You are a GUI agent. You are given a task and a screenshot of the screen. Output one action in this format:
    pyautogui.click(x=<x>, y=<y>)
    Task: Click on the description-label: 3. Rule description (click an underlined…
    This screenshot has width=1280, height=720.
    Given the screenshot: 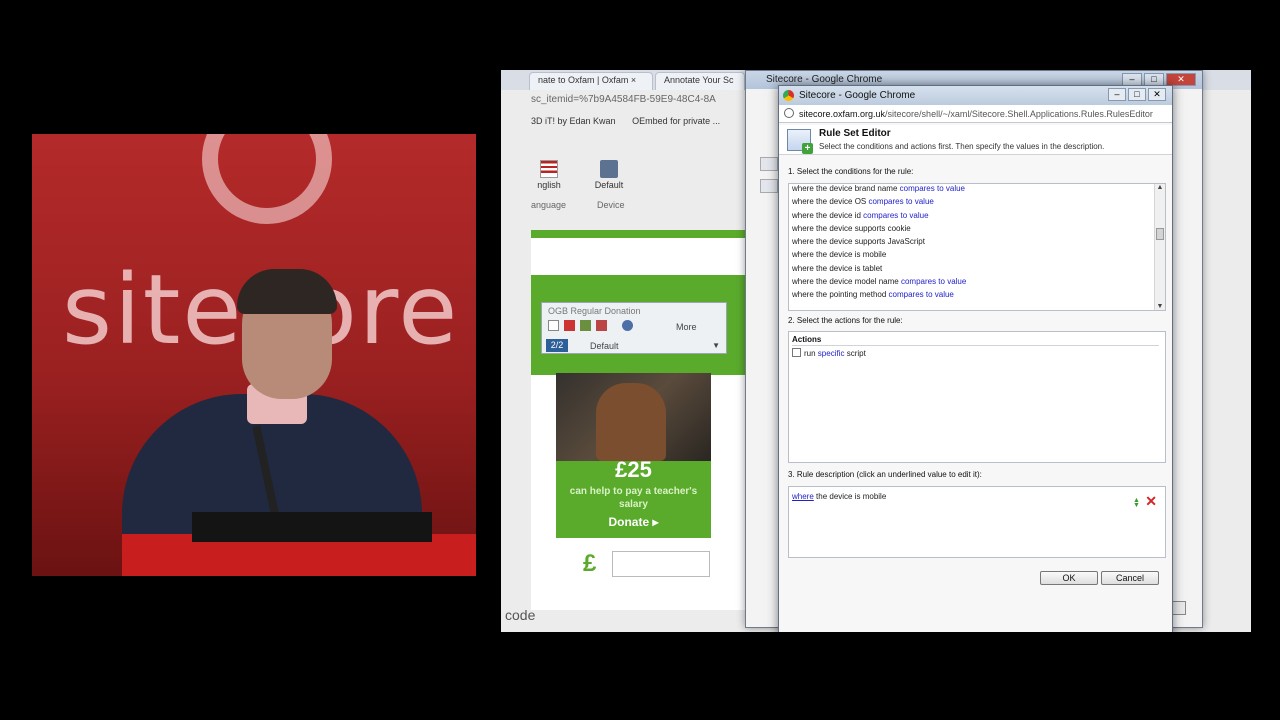 What is the action you would take?
    pyautogui.click(x=885, y=474)
    